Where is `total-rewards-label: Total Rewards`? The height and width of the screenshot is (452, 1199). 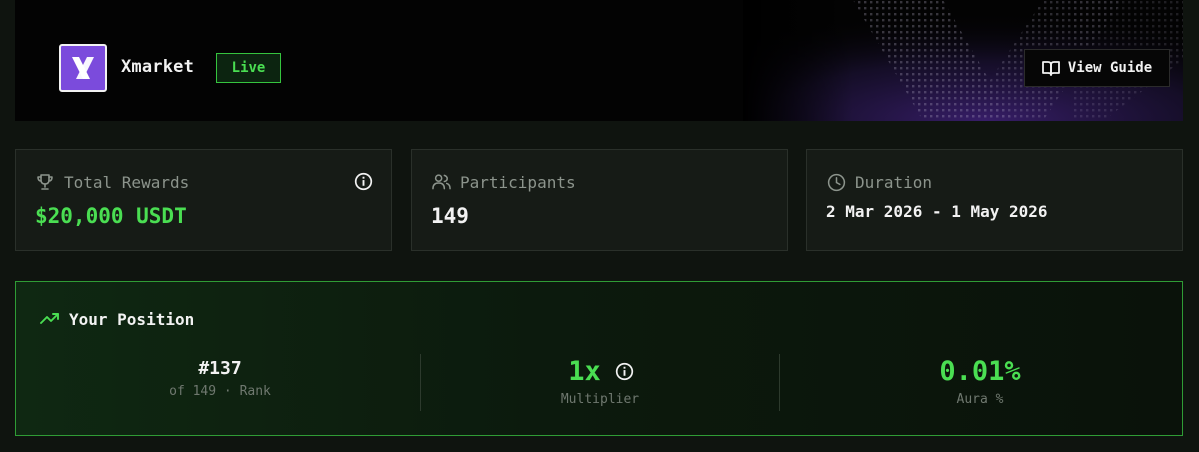 total-rewards-label: Total Rewards is located at coordinates (127, 182).